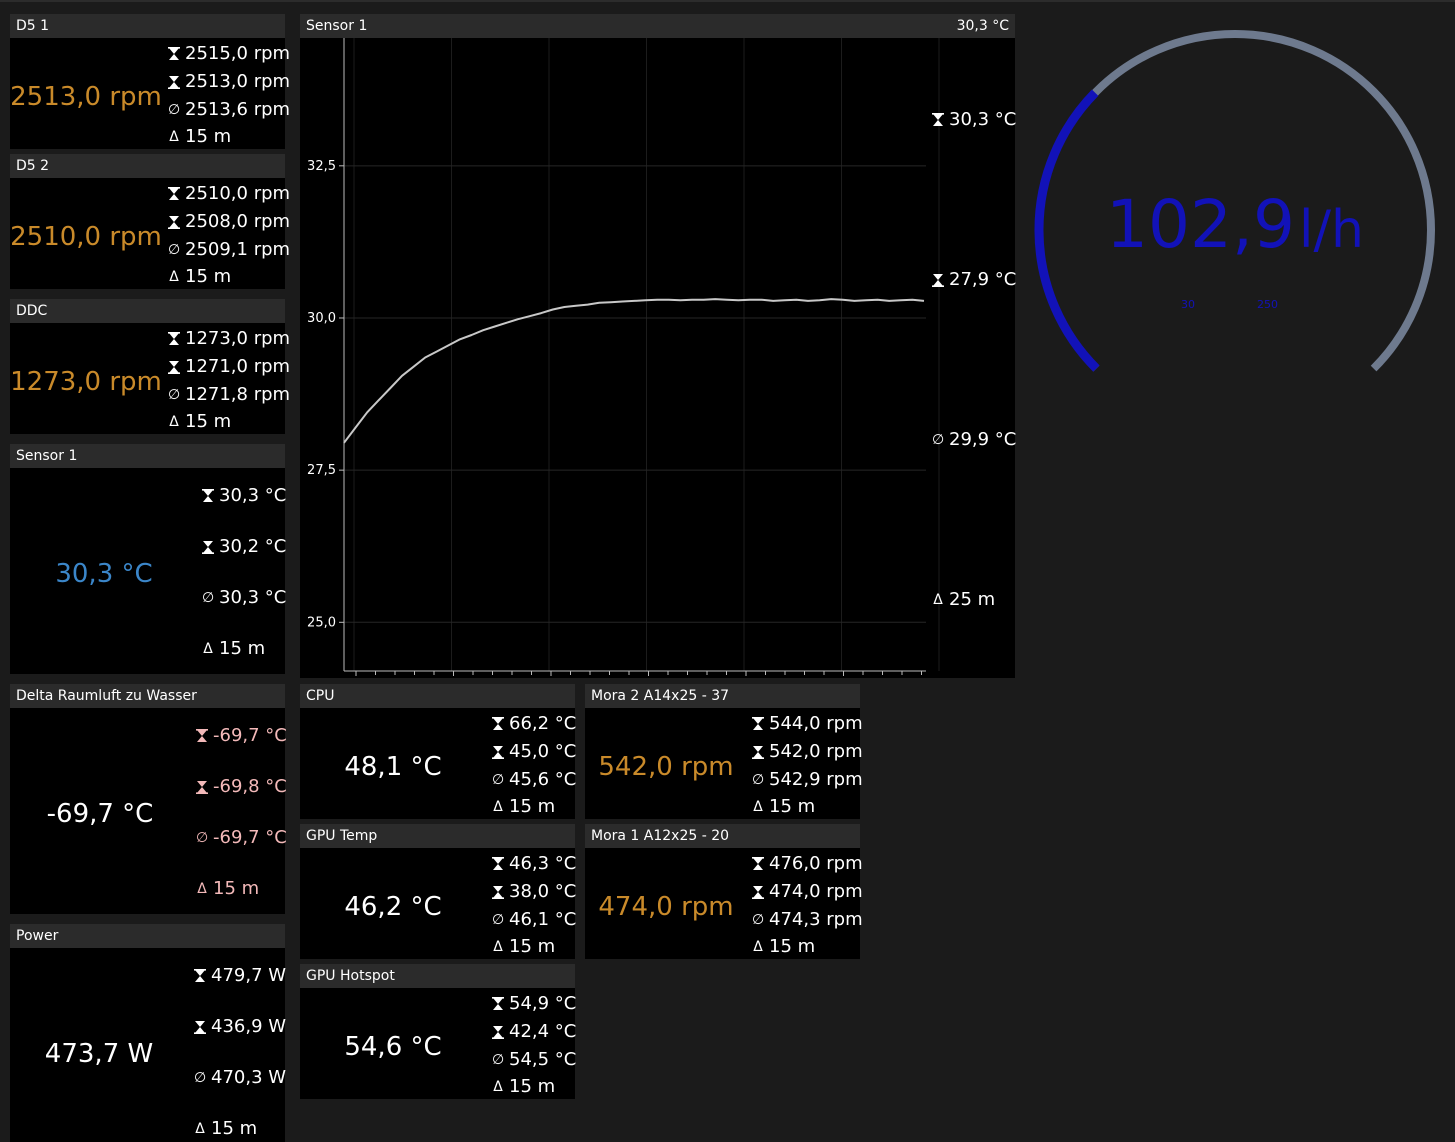 This screenshot has width=1455, height=1142. I want to click on min-stat: 474,0 rpm, so click(807, 892).